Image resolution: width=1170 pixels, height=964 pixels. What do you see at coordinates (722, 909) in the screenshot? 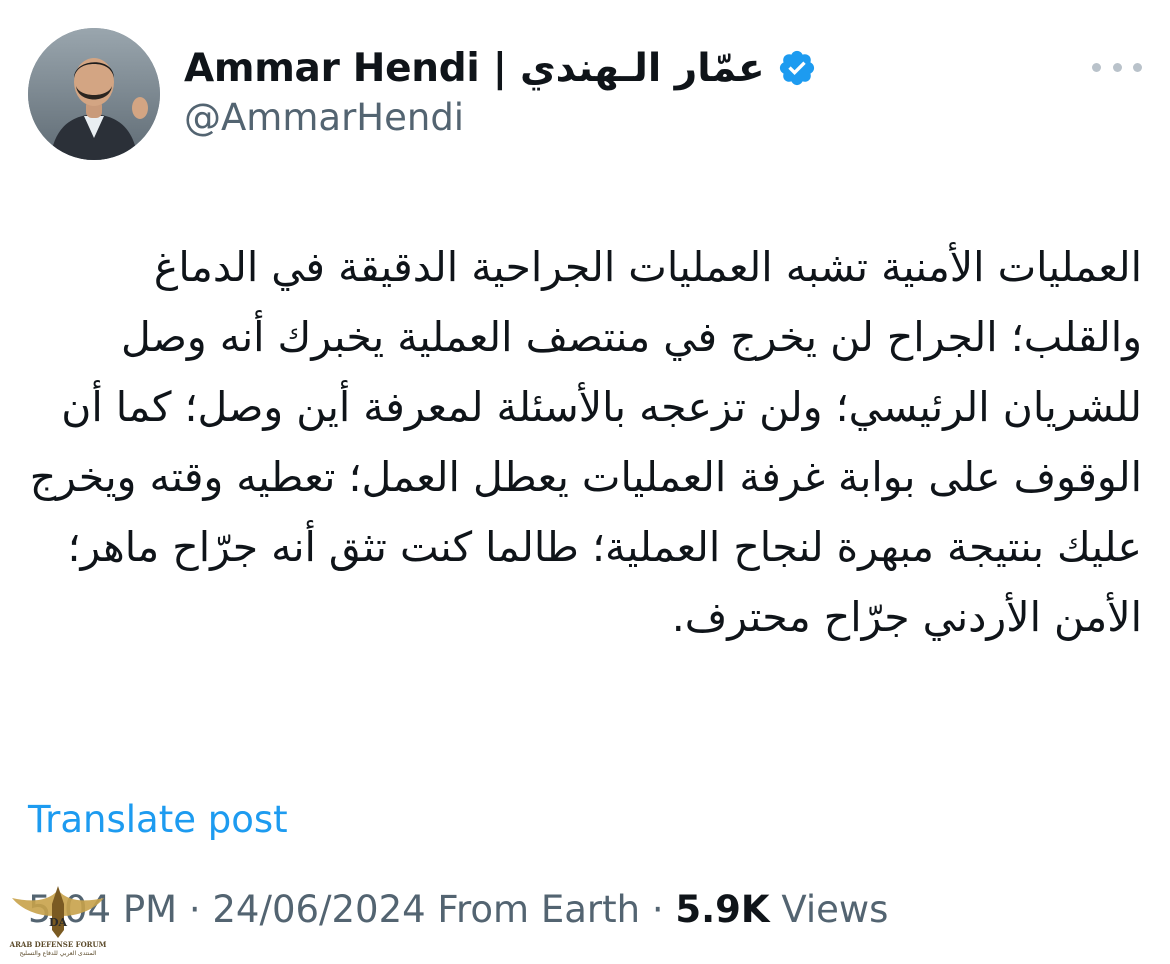
I see `views-count: 5.9K` at bounding box center [722, 909].